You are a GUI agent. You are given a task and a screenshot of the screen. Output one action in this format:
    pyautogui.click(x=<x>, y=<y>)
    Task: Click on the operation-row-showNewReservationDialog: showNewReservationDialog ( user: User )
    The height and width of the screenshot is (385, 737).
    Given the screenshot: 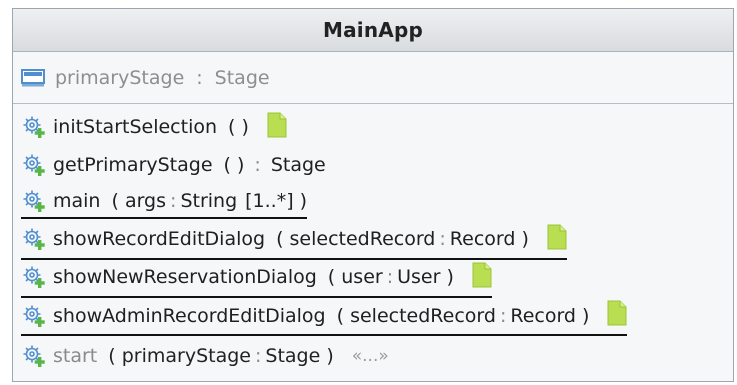 What is the action you would take?
    pyautogui.click(x=377, y=280)
    